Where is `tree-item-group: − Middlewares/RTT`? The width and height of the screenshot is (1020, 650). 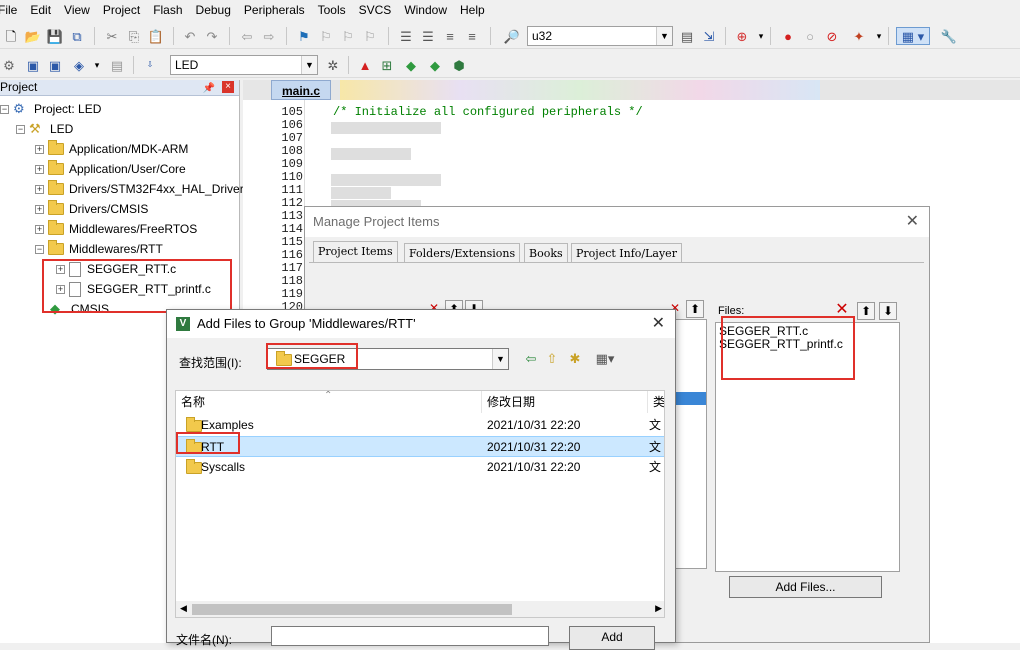
tree-item-group: − Middlewares/RTT is located at coordinates (99, 249).